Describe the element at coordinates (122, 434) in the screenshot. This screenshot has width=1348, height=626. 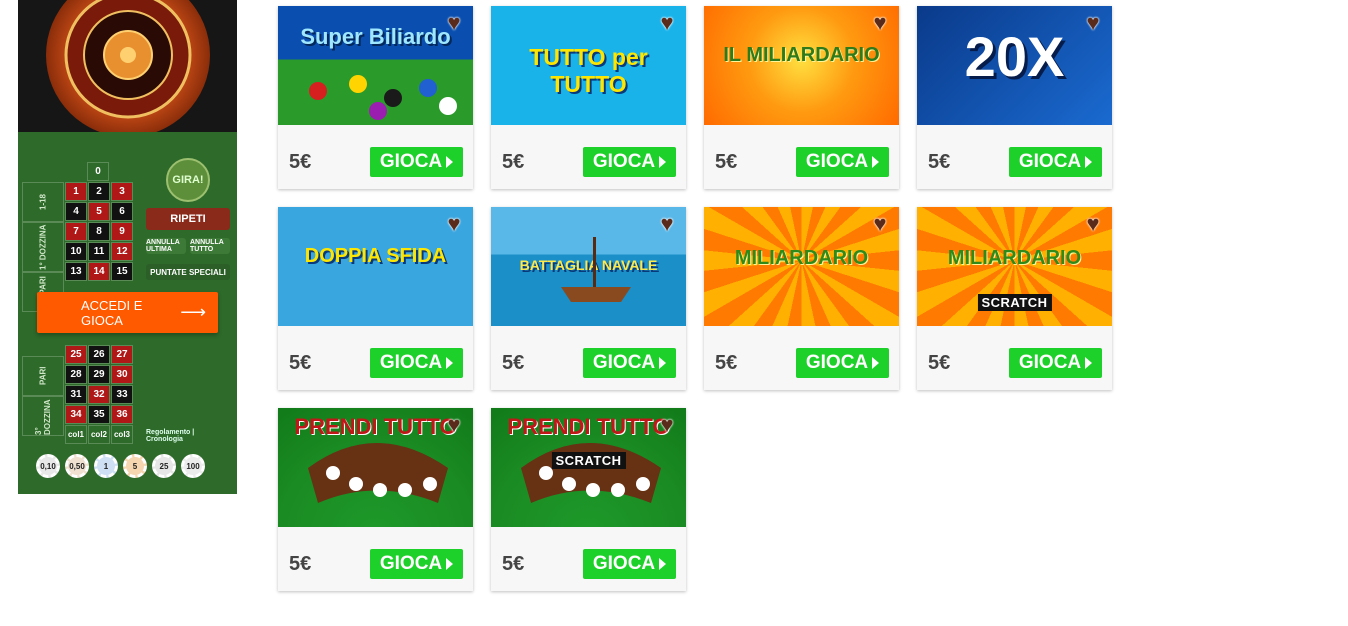
I see `column-label: col3` at that location.